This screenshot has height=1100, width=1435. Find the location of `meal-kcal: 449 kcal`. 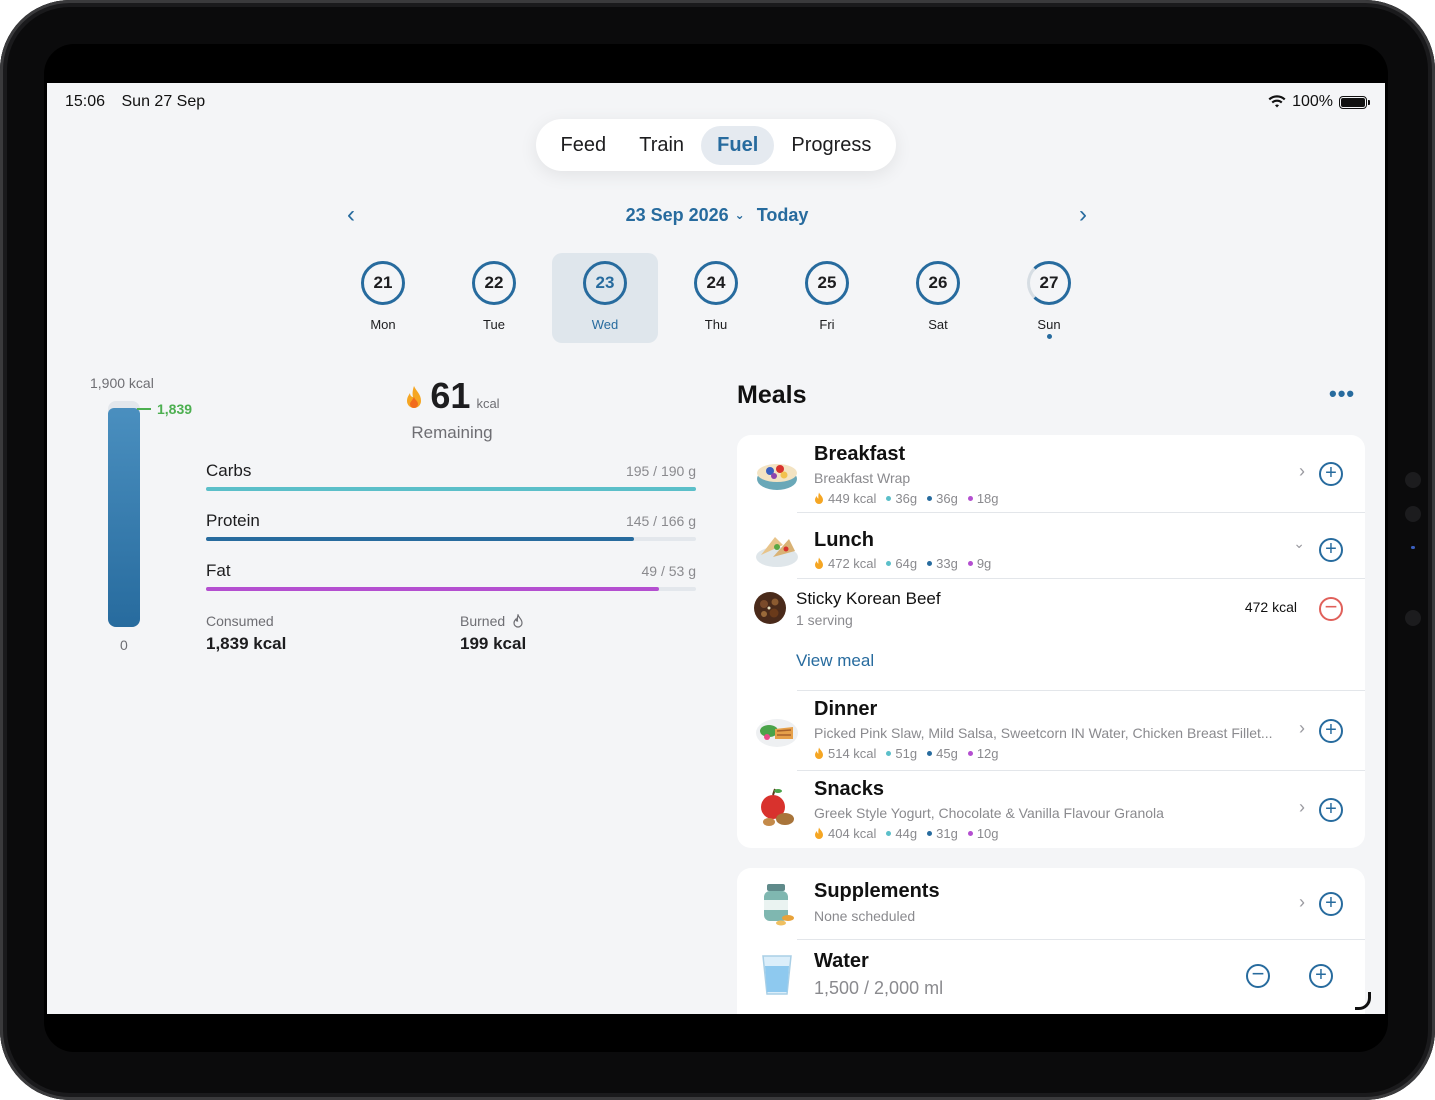

meal-kcal: 449 kcal is located at coordinates (852, 498).